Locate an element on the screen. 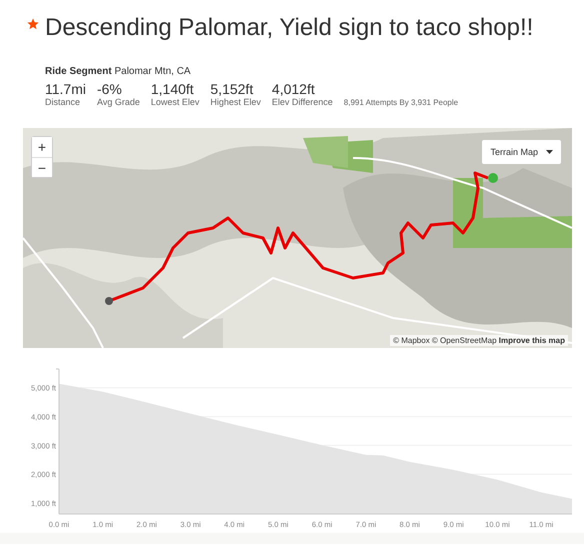 The width and height of the screenshot is (584, 552). segment-title: Descending Palomar, Yield sign to taco shop!! is located at coordinates (289, 28).